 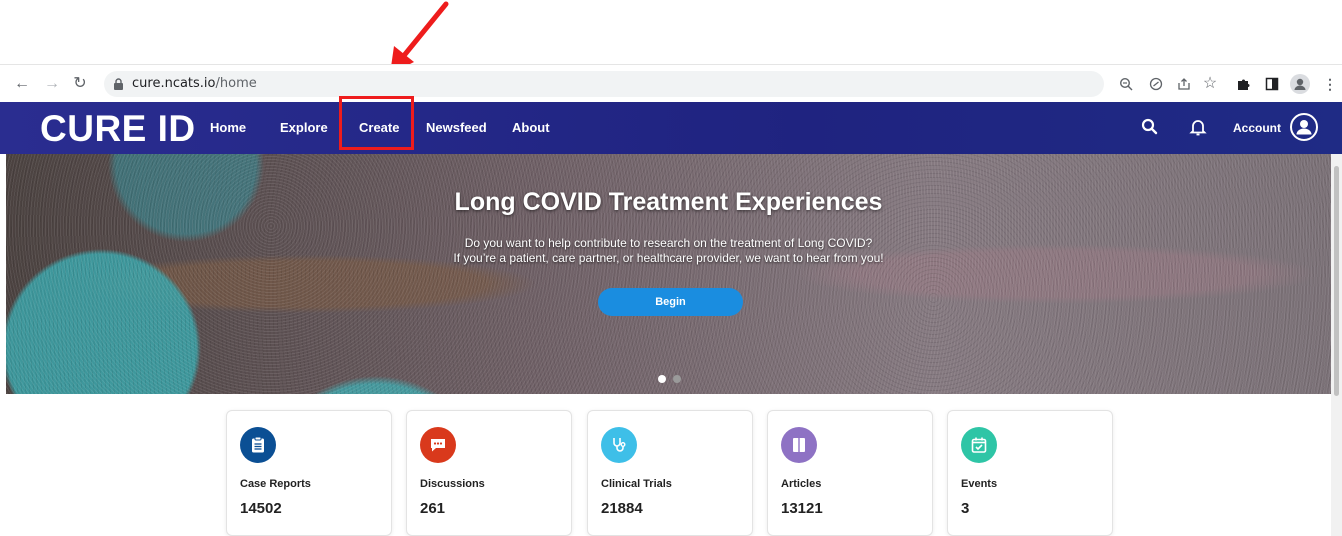 I want to click on account-user-icon, so click(x=1304, y=127).